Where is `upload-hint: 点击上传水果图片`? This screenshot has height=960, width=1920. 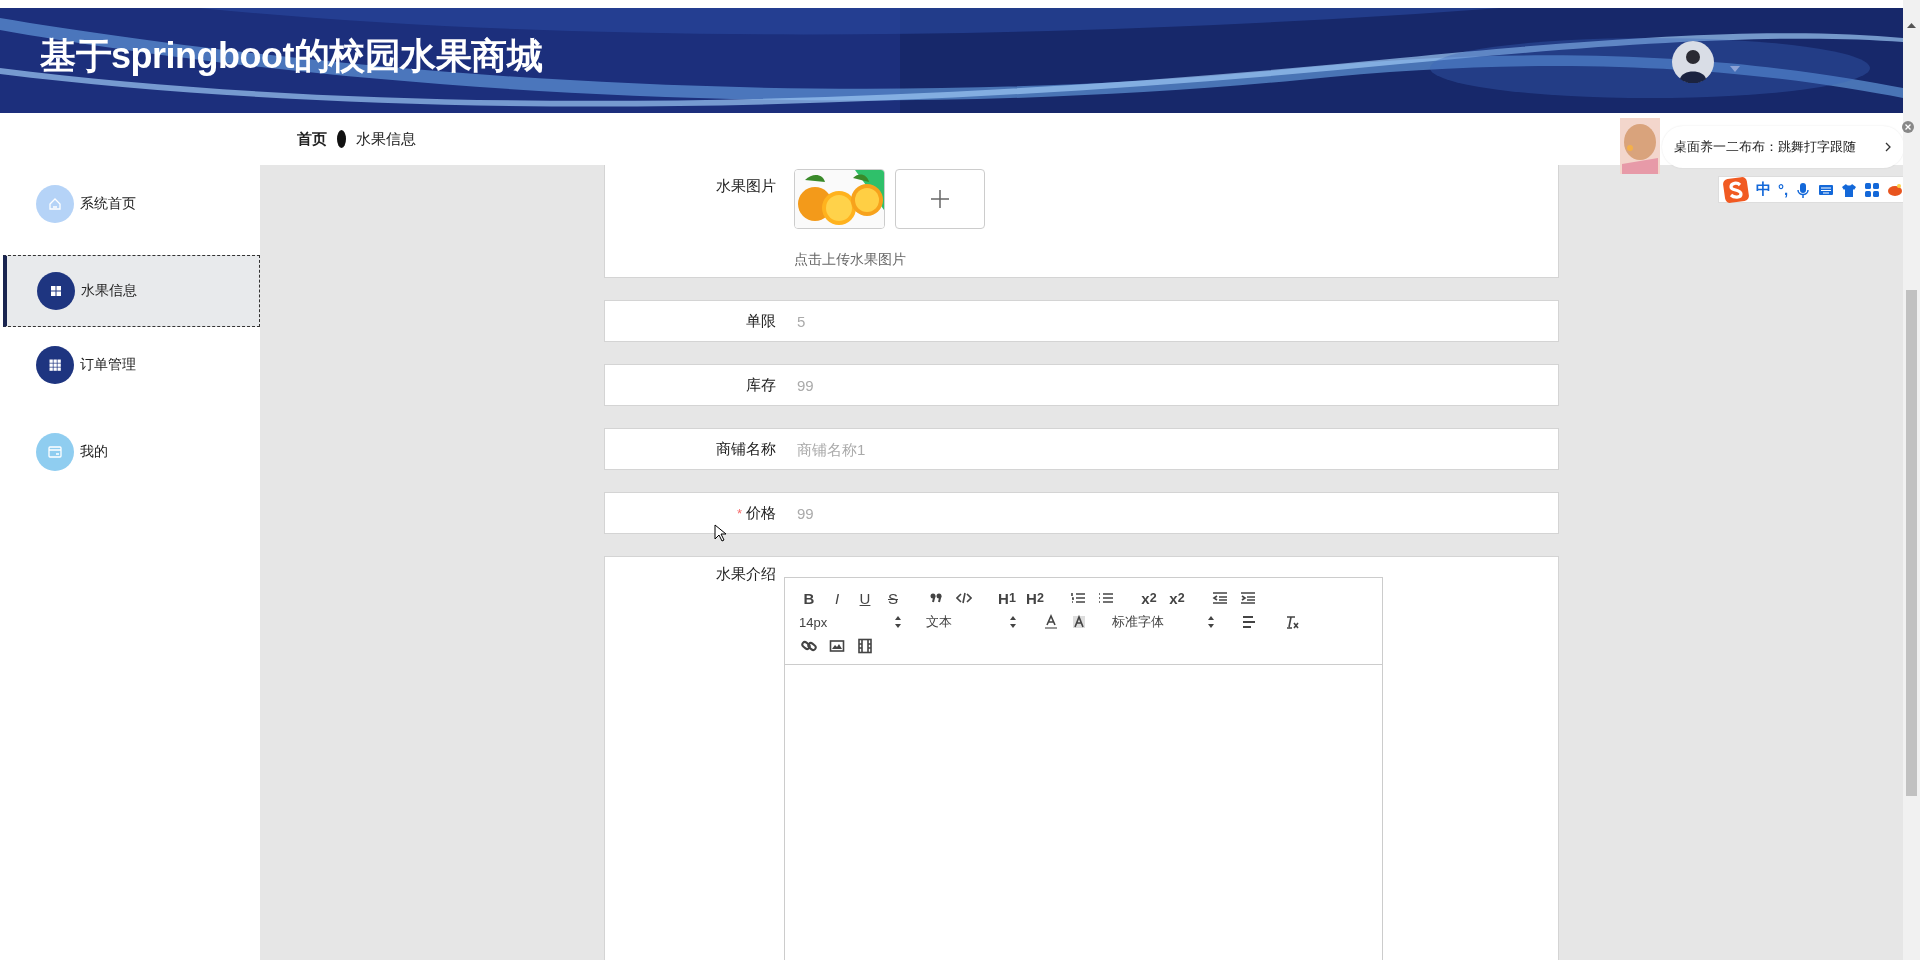
upload-hint: 点击上传水果图片 is located at coordinates (850, 260).